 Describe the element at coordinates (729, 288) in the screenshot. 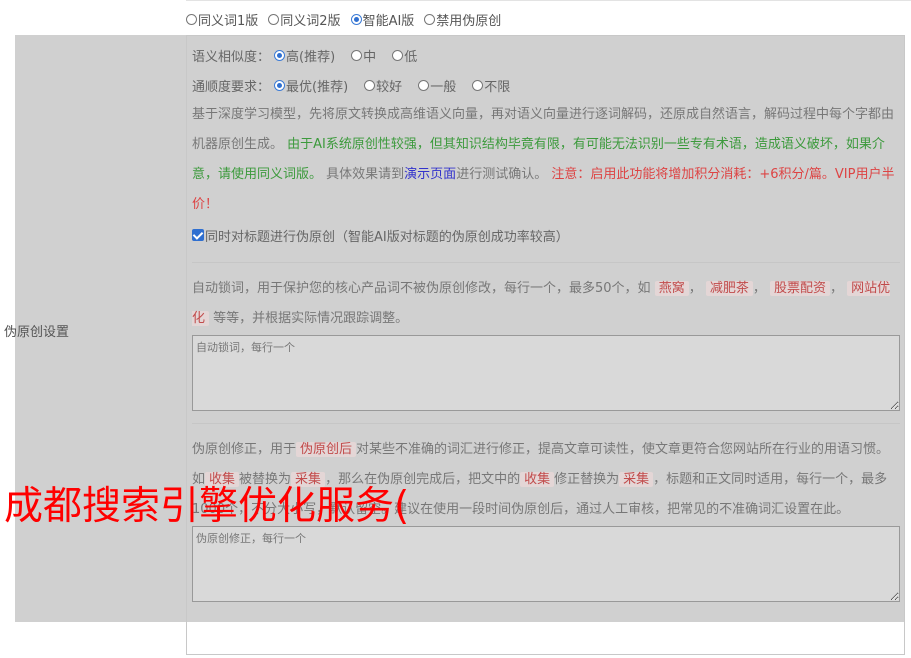

I see `example-tag: 减肥茶` at that location.